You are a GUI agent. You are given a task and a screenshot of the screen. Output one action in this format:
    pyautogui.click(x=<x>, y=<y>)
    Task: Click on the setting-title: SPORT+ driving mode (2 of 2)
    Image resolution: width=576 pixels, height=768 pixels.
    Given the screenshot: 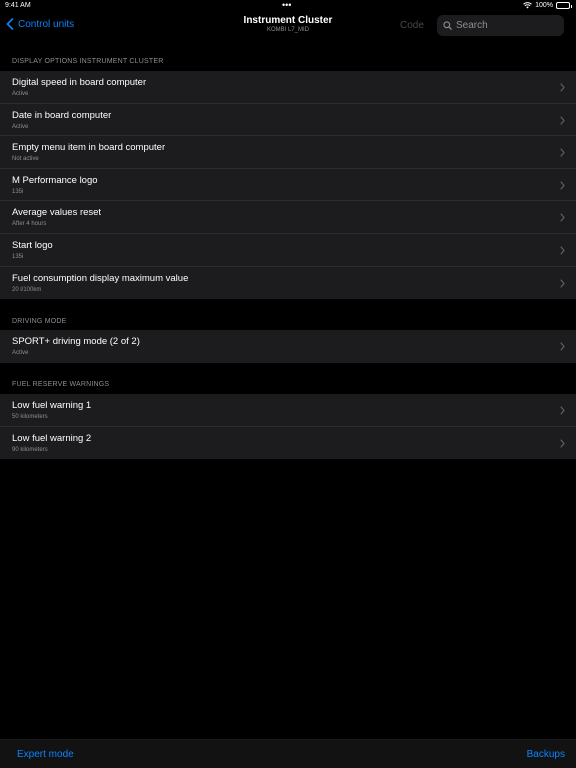 What is the action you would take?
    pyautogui.click(x=76, y=341)
    